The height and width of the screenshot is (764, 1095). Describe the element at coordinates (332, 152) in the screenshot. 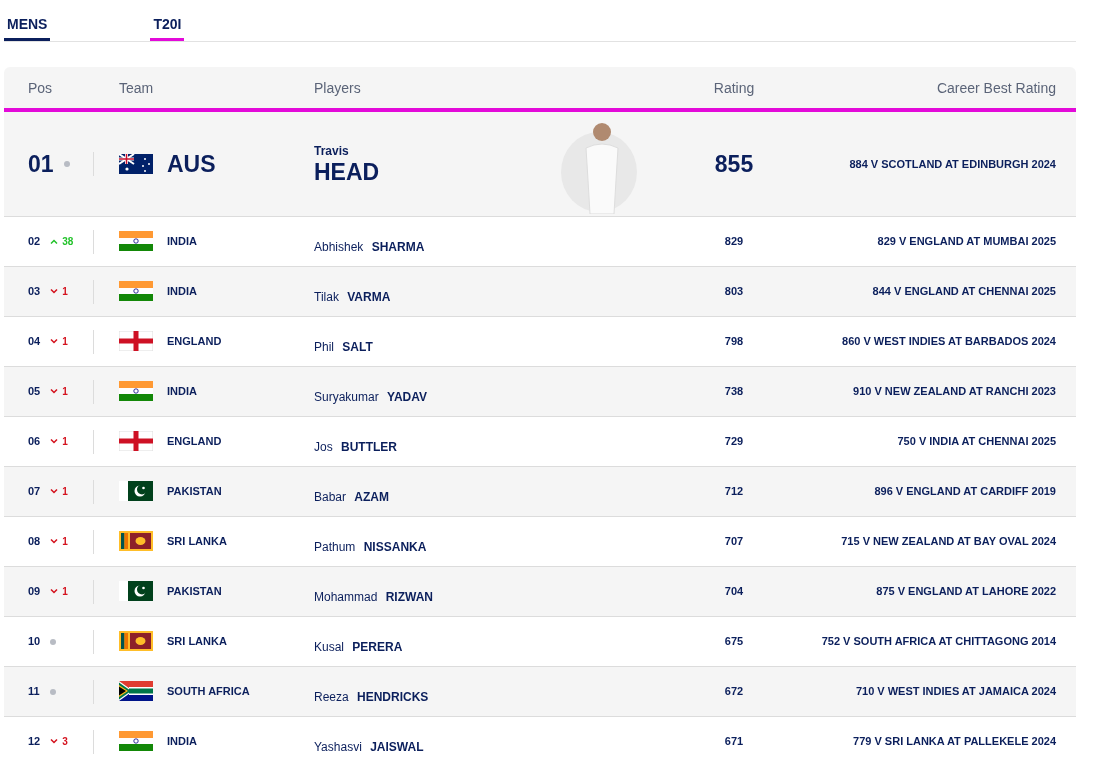

I see `player-first-name: Travis` at that location.